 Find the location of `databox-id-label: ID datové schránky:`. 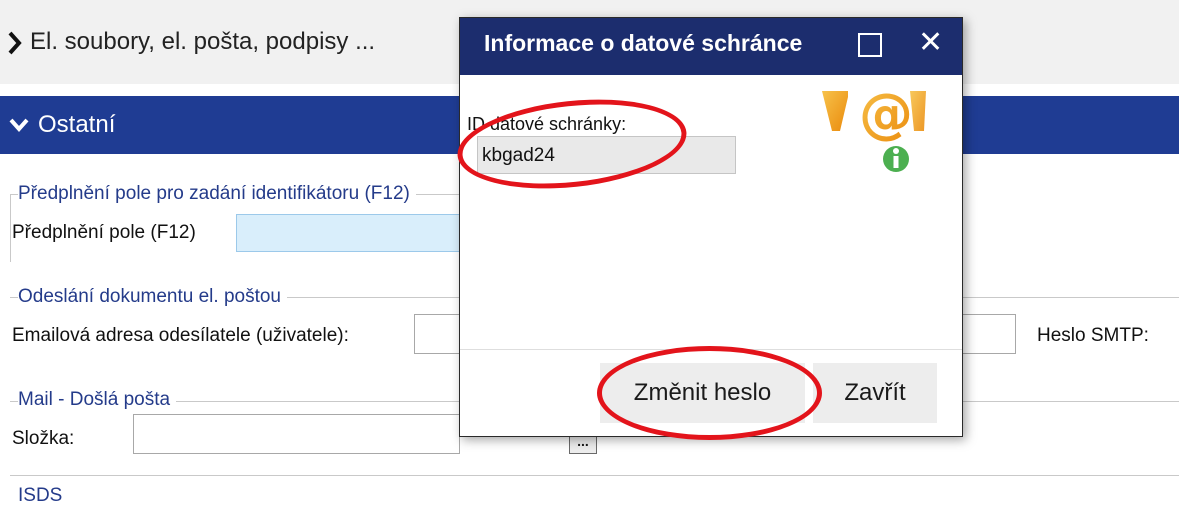

databox-id-label: ID datové schránky: is located at coordinates (547, 124).